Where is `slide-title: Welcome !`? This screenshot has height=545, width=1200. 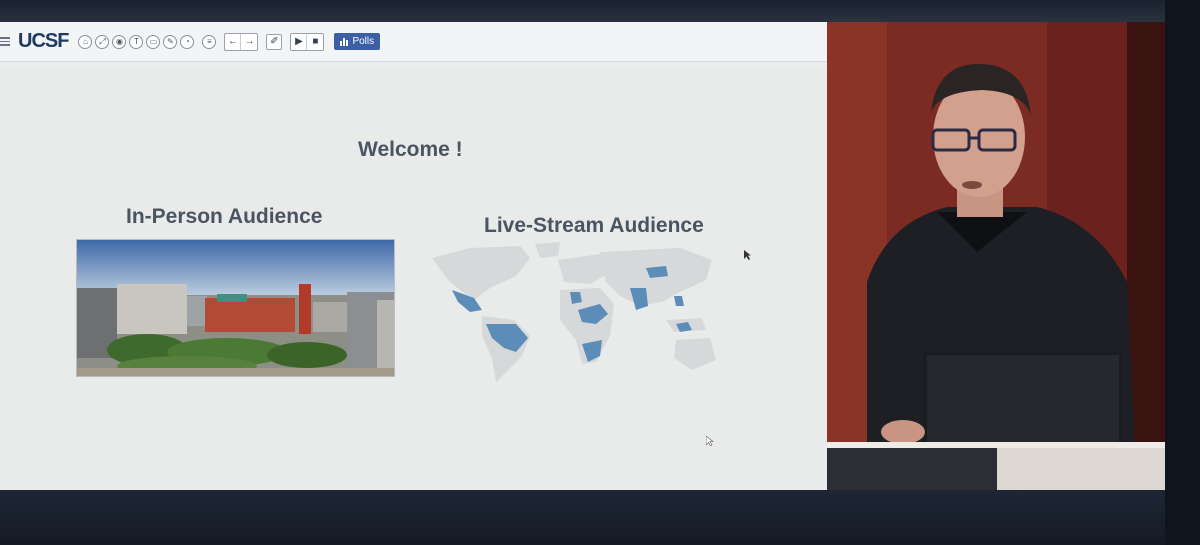 slide-title: Welcome ! is located at coordinates (410, 149).